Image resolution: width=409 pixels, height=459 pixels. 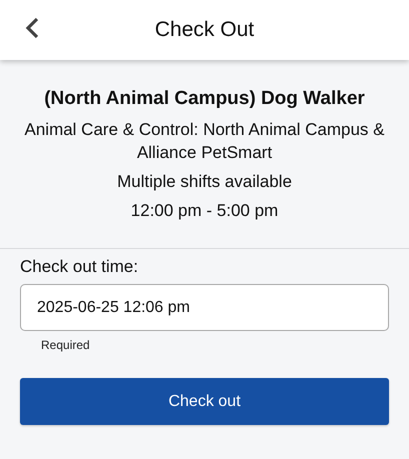 I want to click on hours-text: 12:00 pm - 5:00 pm, so click(x=204, y=211).